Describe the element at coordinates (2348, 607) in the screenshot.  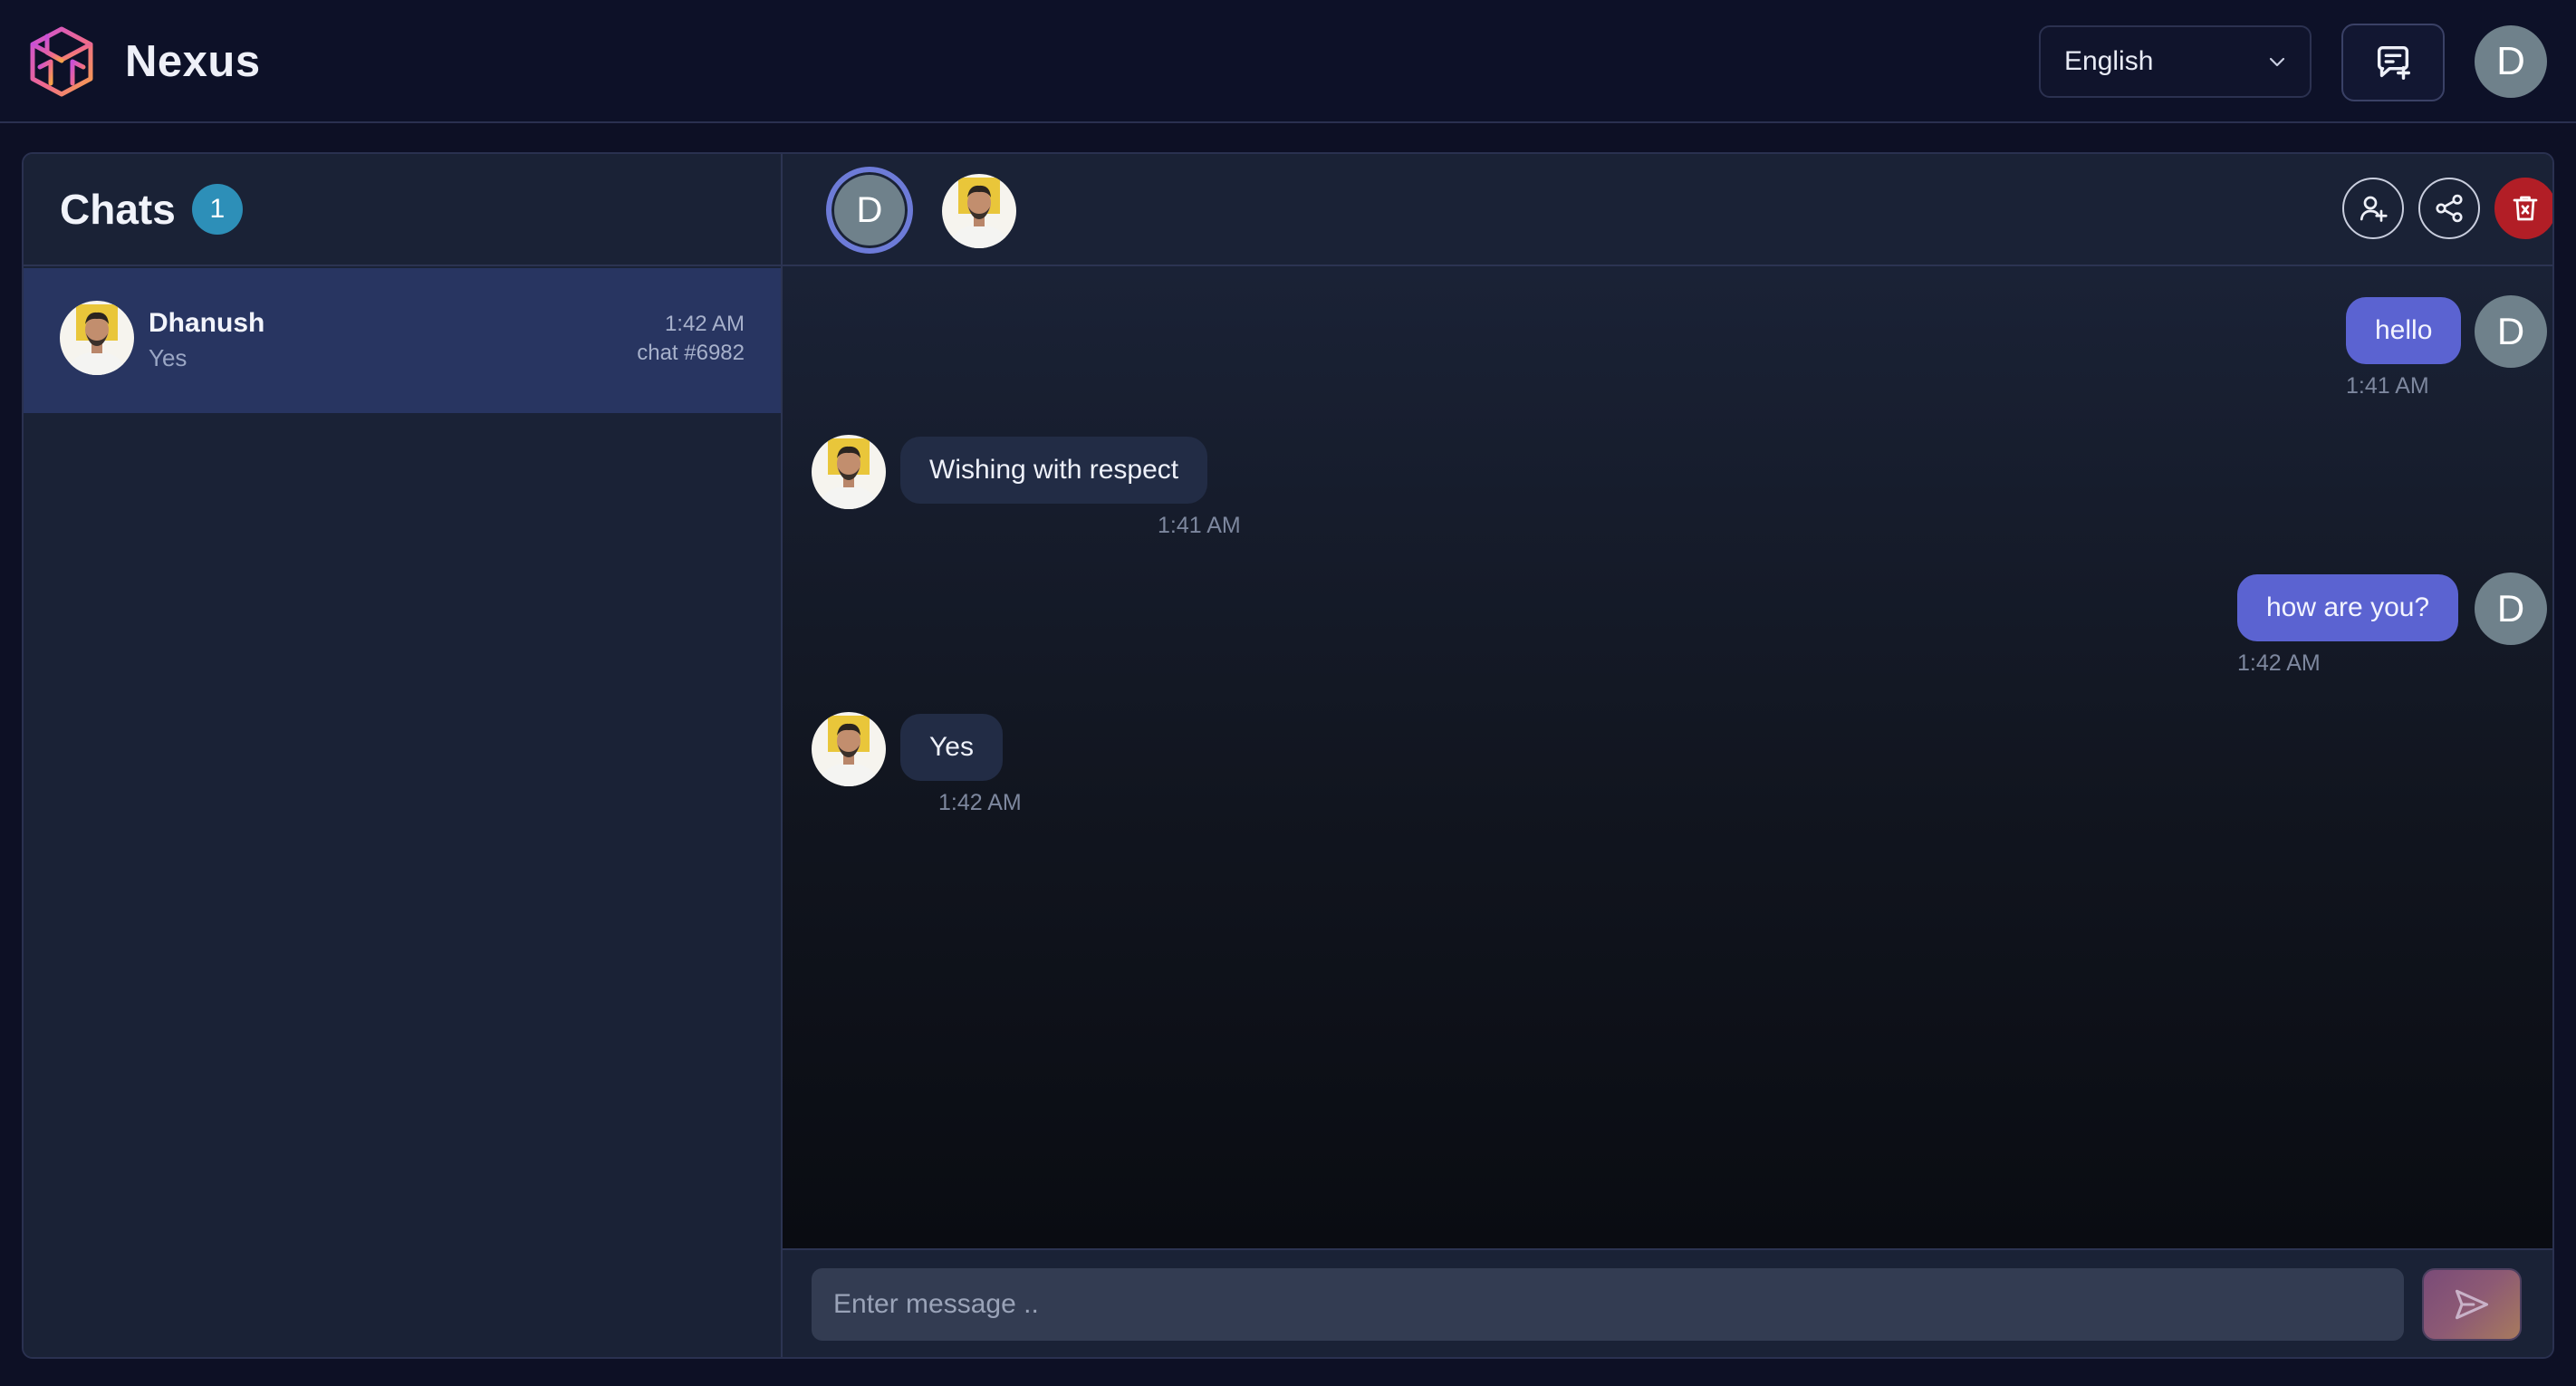
I see `message-bubble-outgoing: how are you?` at that location.